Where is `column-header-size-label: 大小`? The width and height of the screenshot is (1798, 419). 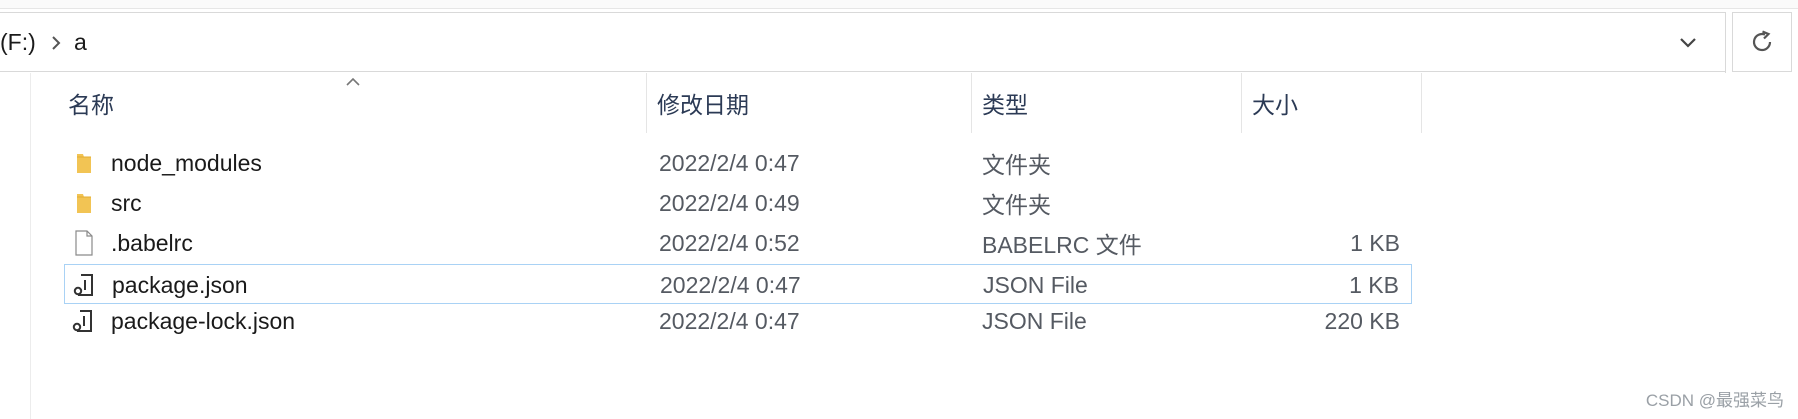 column-header-size-label: 大小 is located at coordinates (1275, 105).